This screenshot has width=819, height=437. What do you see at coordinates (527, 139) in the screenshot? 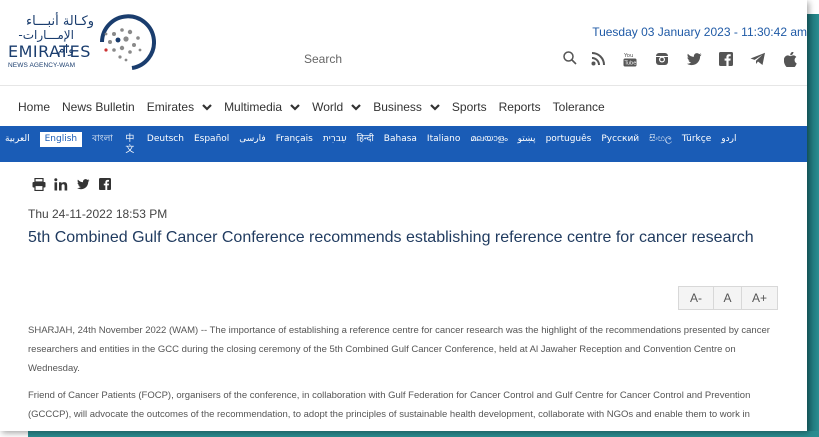
I see `language-link: پښتو` at bounding box center [527, 139].